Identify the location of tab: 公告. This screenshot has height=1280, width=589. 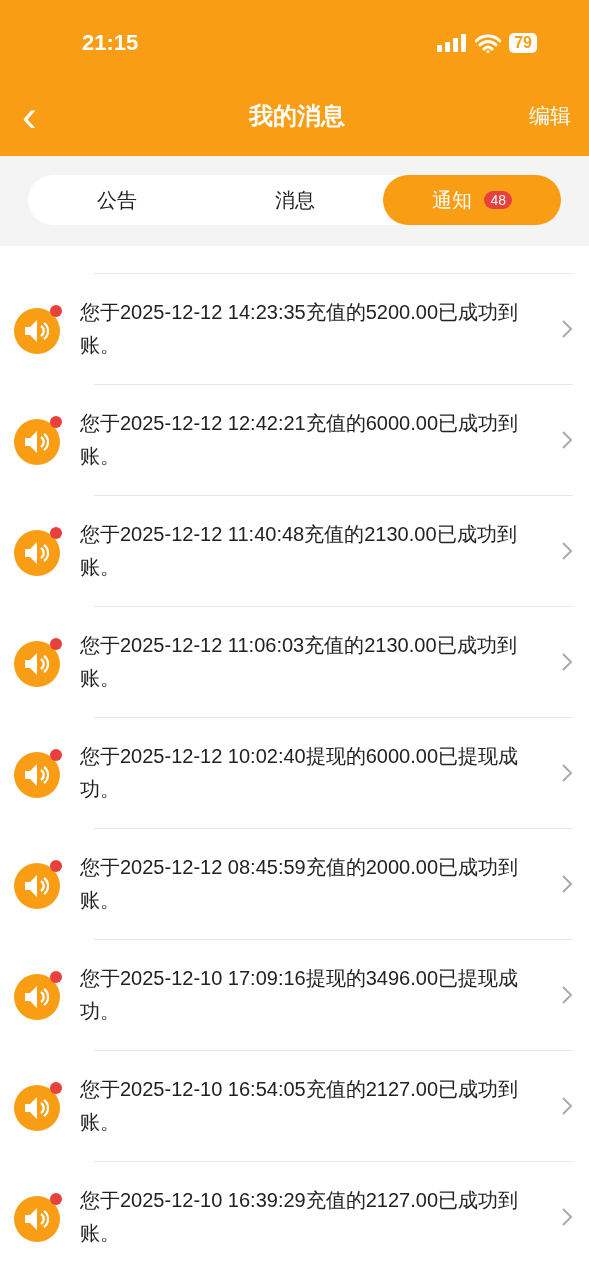
(117, 200).